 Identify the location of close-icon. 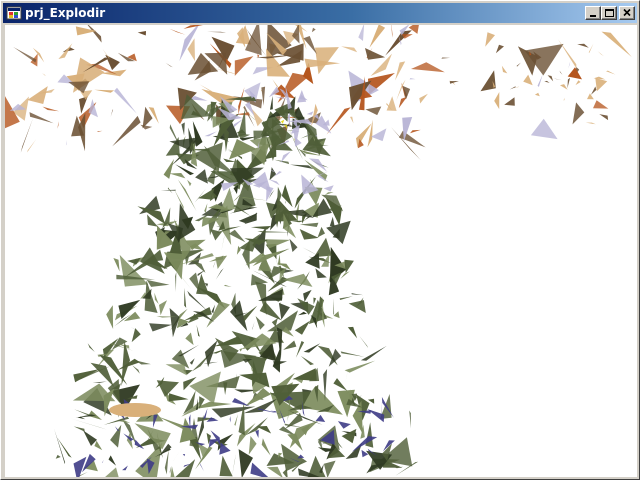
(627, 12).